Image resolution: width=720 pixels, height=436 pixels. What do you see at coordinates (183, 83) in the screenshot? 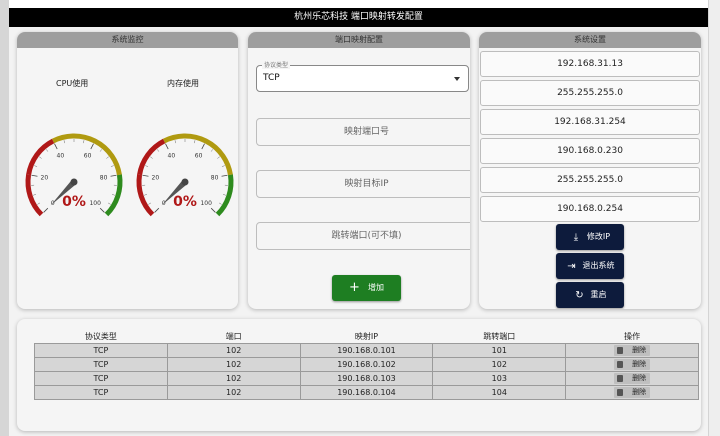
I see `memory-gauge-label: 内存使用` at bounding box center [183, 83].